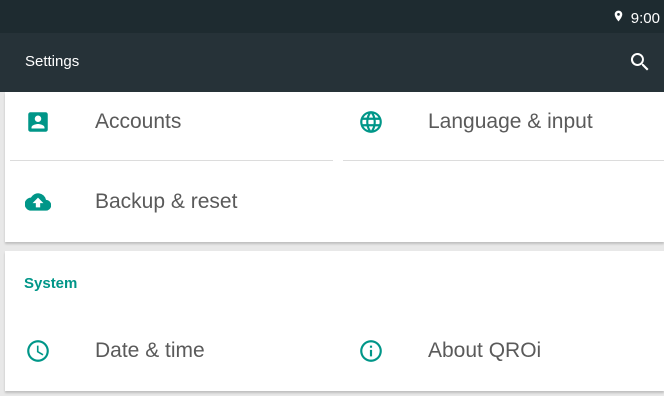  What do you see at coordinates (645, 18) in the screenshot?
I see `status-time: 9:00` at bounding box center [645, 18].